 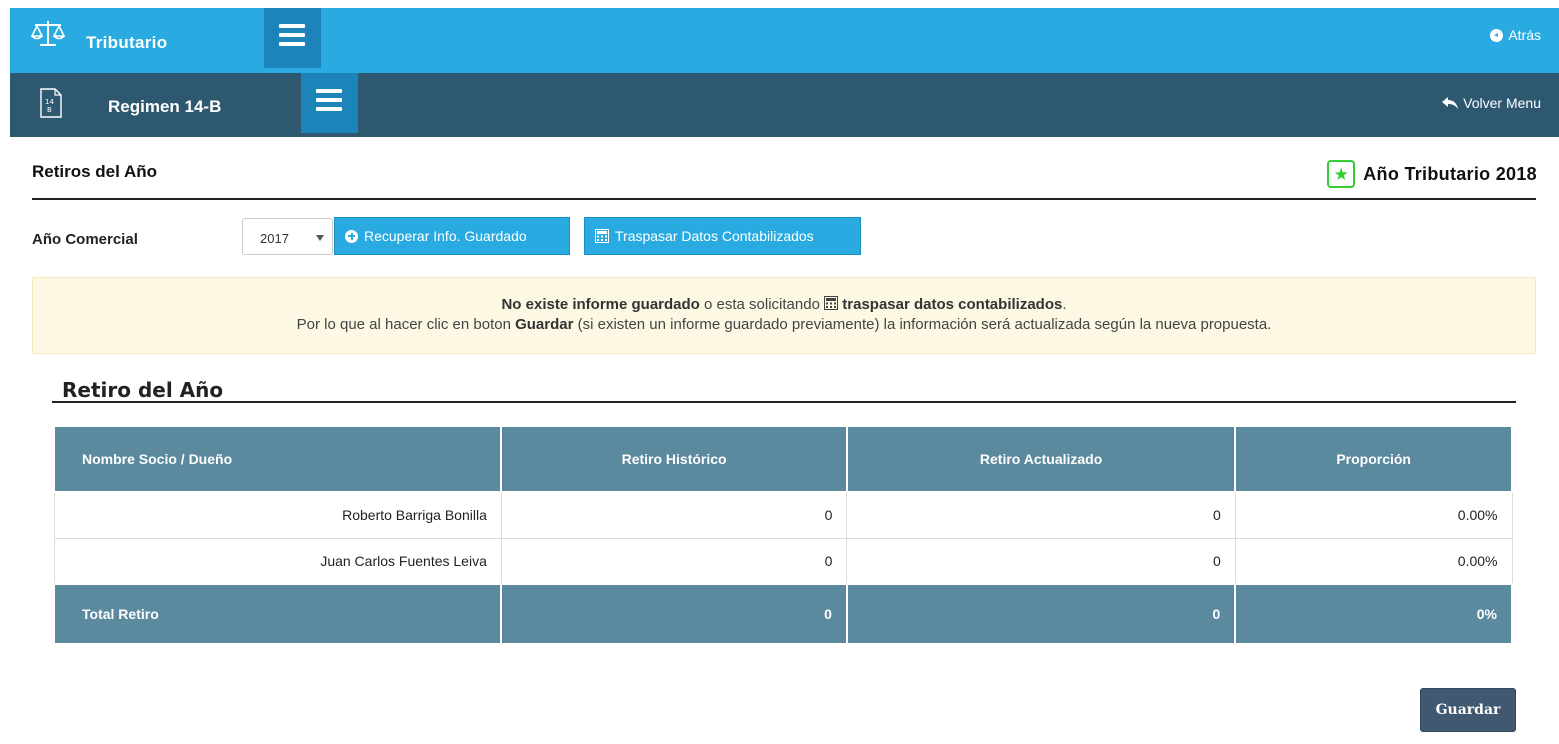 I want to click on module-title: Regimen 14-B, so click(x=165, y=106).